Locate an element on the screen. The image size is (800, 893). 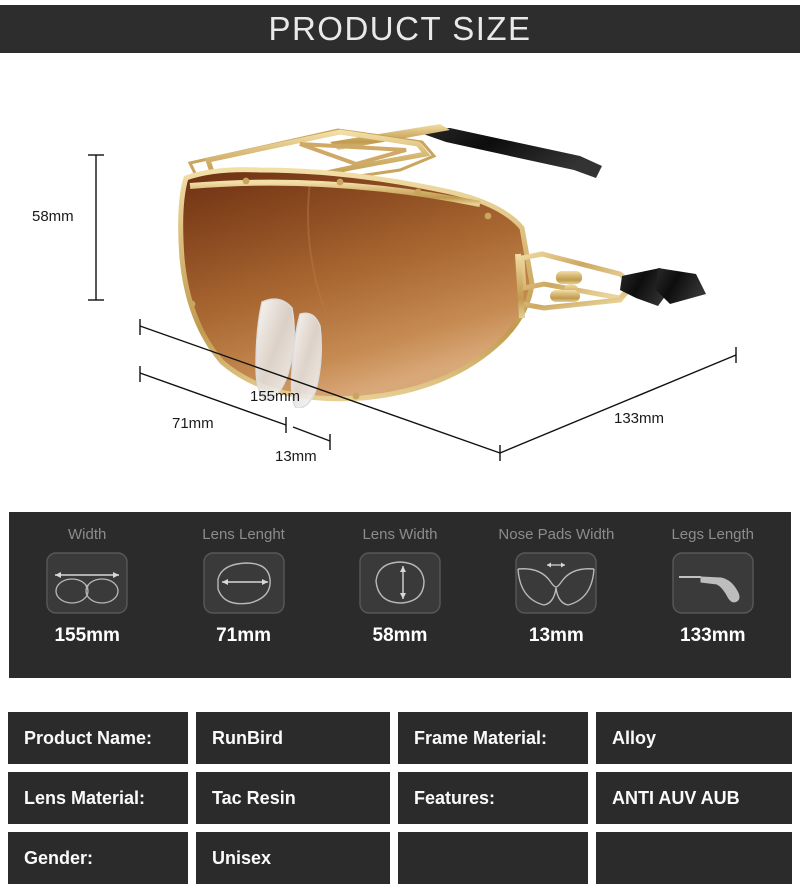
spec-key-cell: Features: is located at coordinates (493, 798).